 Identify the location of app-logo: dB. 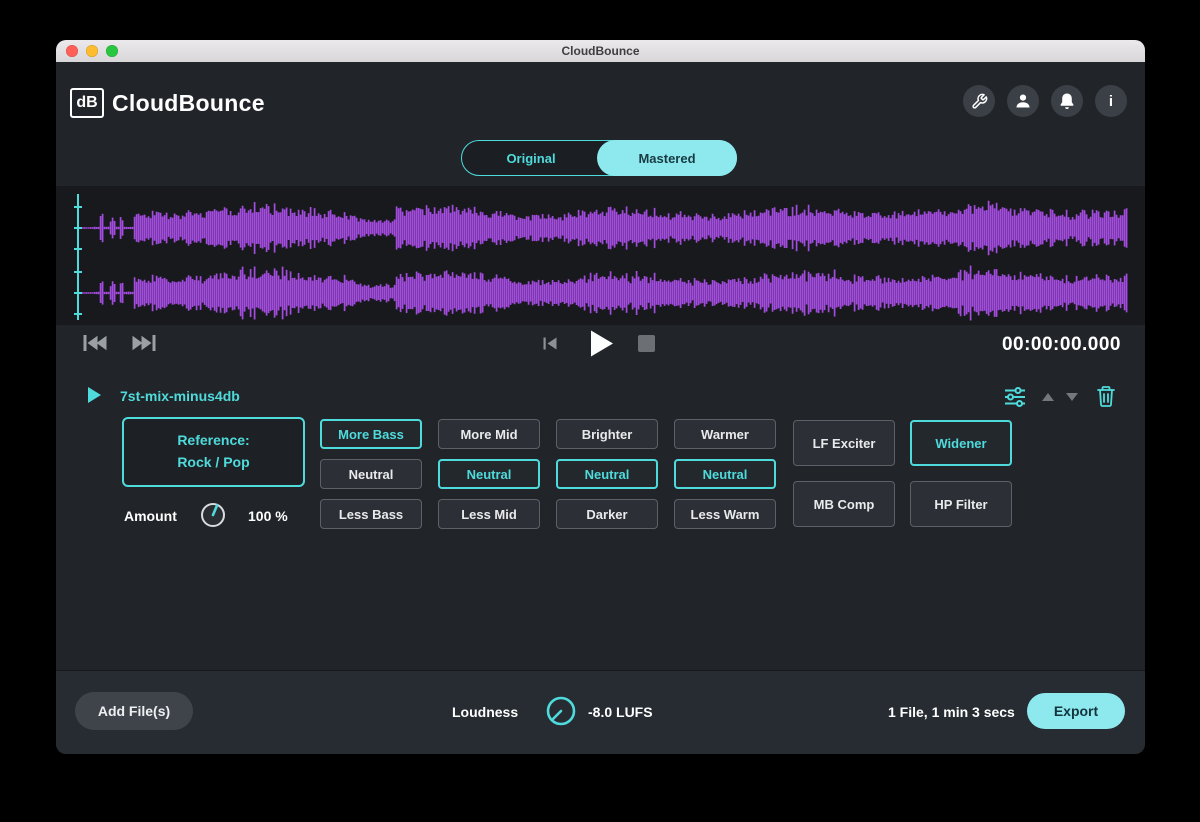
(87, 103).